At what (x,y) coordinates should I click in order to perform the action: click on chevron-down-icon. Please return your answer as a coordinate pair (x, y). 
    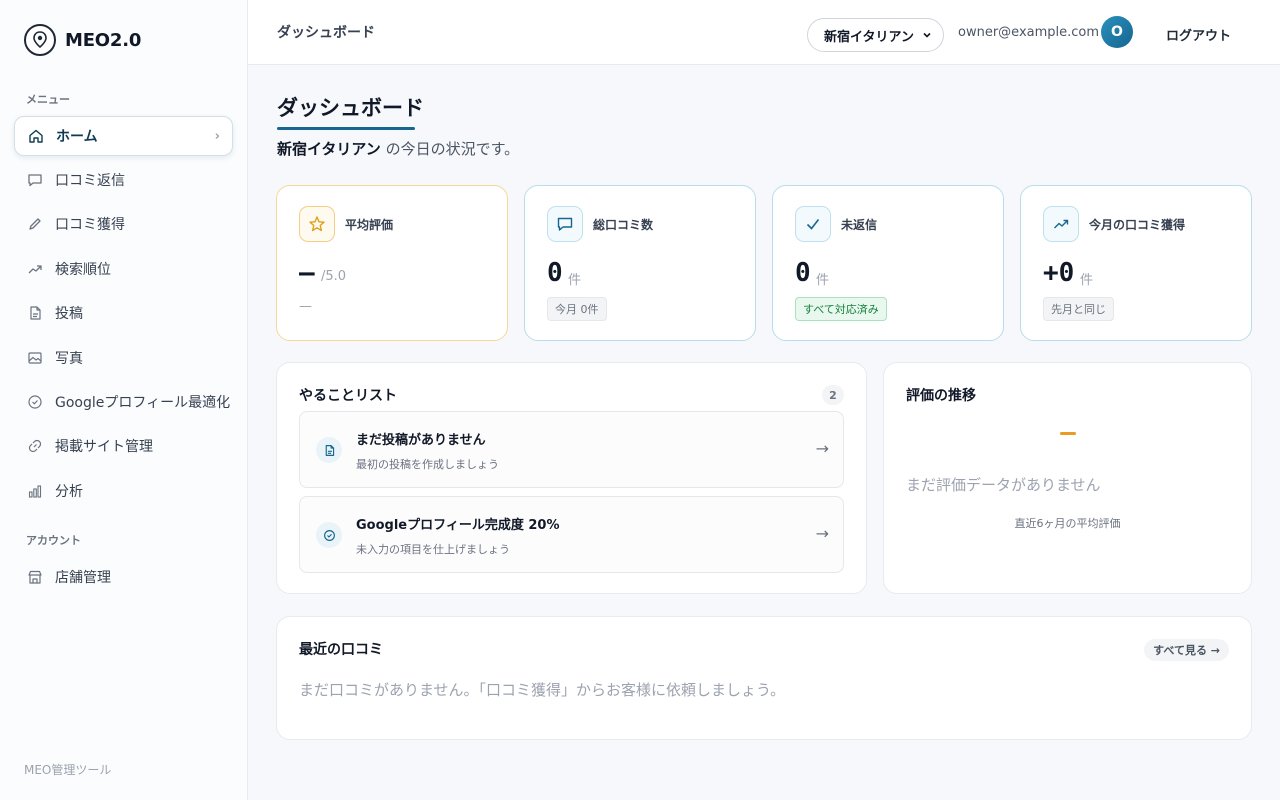
    Looking at the image, I should click on (927, 37).